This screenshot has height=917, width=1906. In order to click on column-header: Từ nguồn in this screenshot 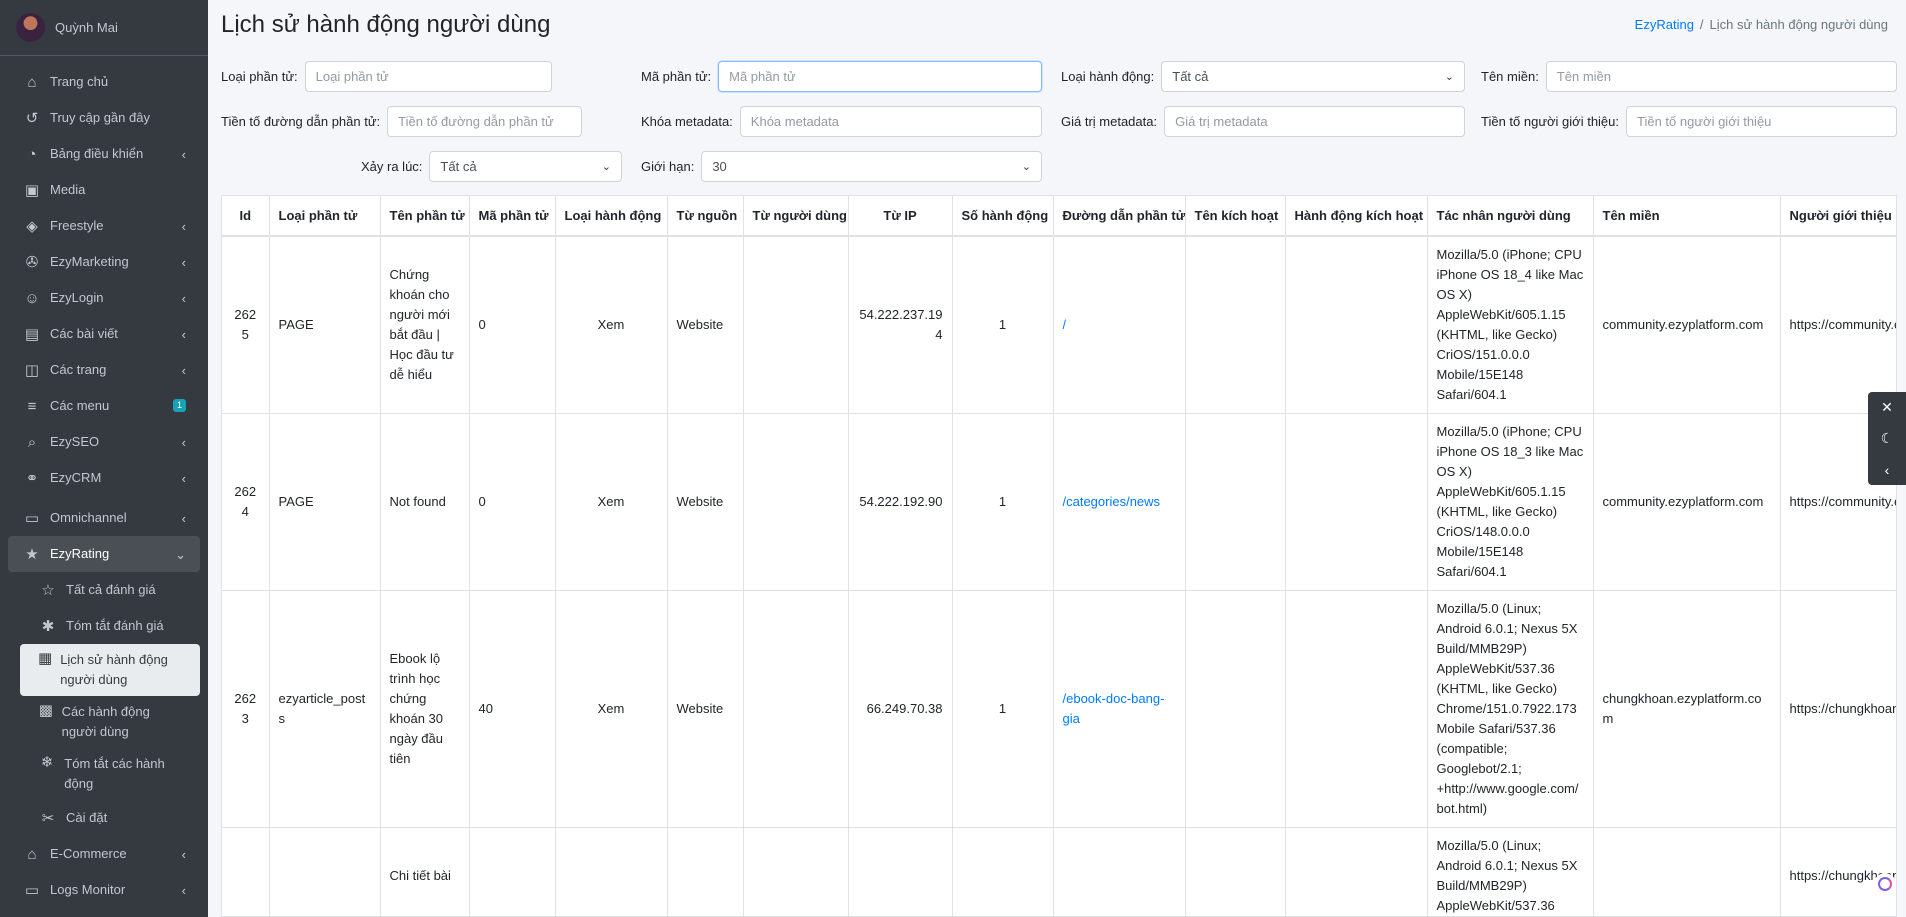, I will do `click(705, 216)`.